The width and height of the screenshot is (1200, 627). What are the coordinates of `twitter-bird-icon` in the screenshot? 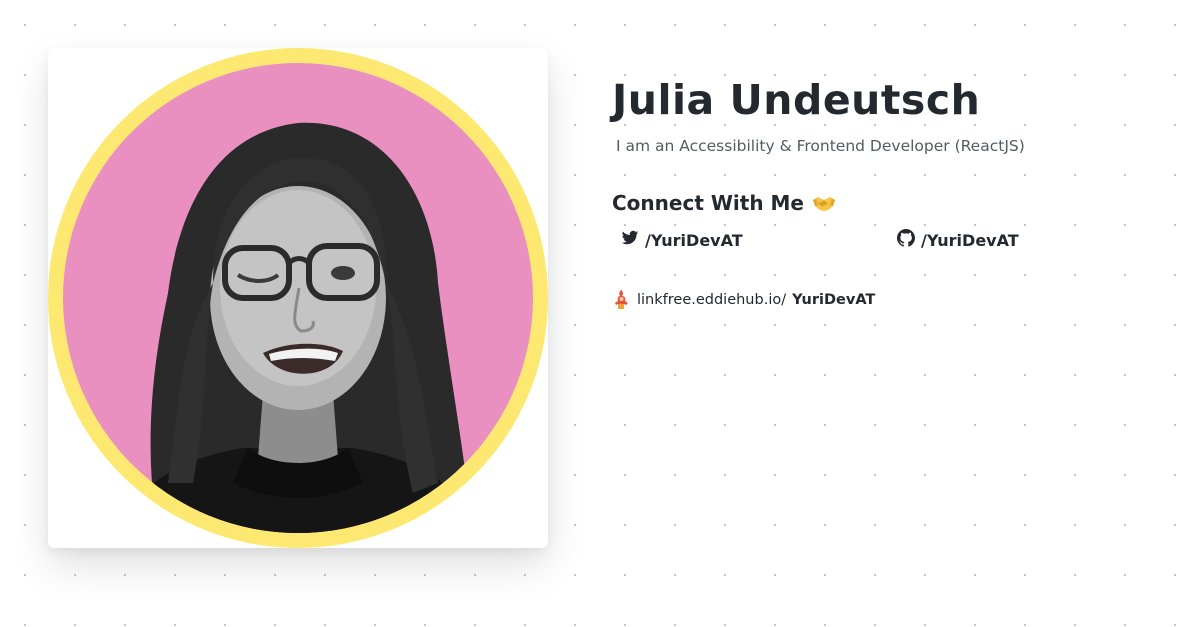 It's located at (630, 240).